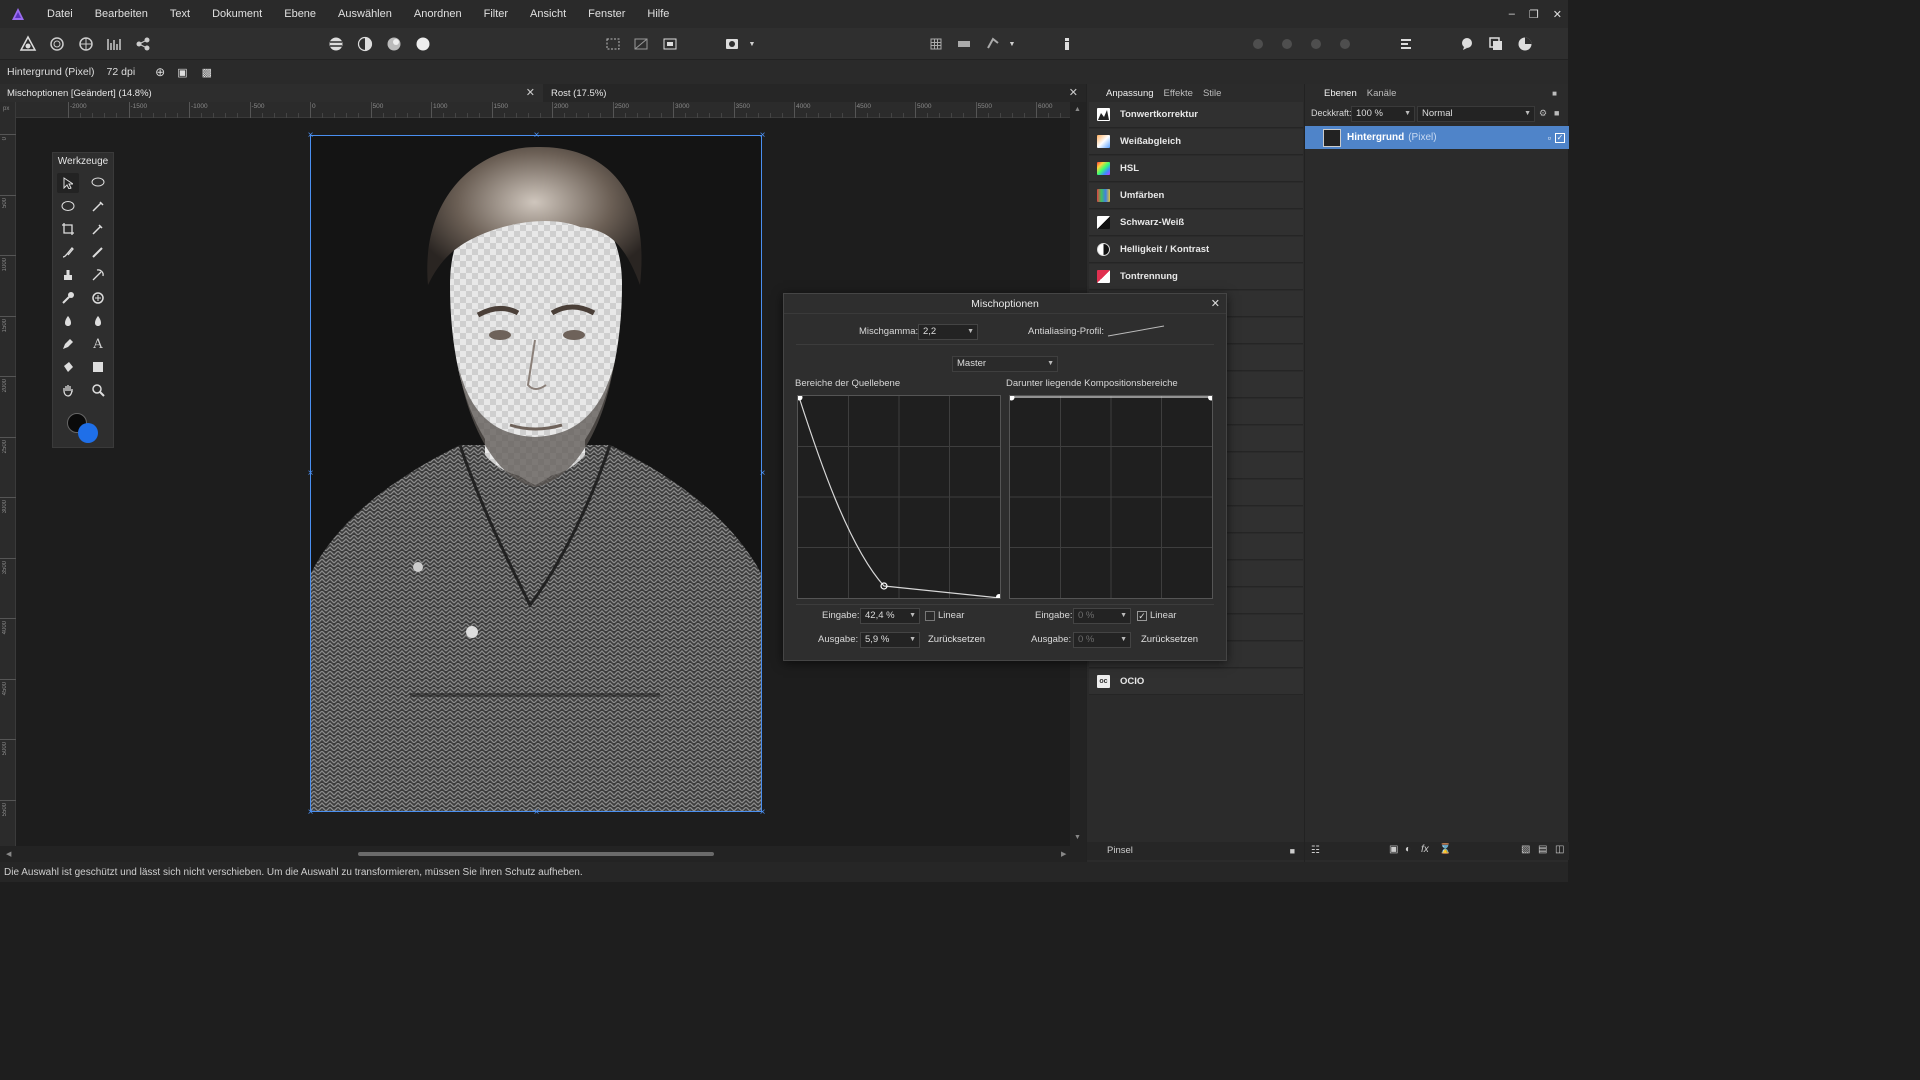 The image size is (1920, 1080). Describe the element at coordinates (658, 14) in the screenshot. I see `menu-item: Hilfe` at that location.